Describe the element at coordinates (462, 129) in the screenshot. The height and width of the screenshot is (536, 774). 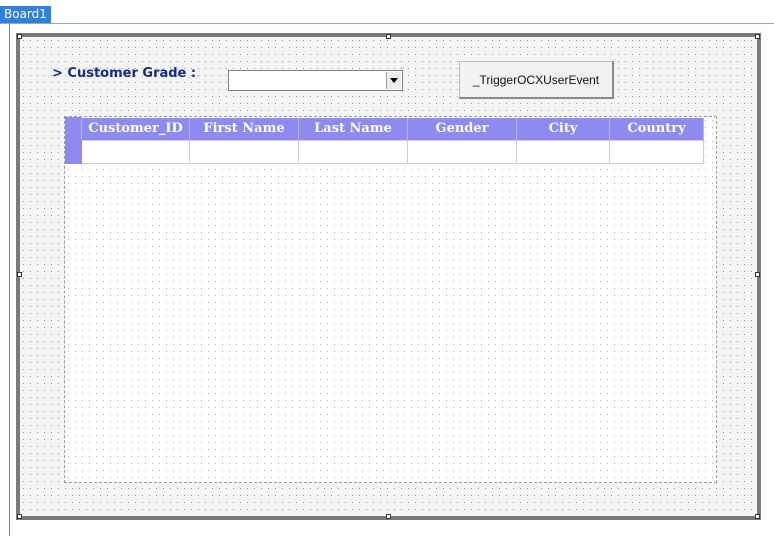
I see `column-header-gender: Gender` at that location.